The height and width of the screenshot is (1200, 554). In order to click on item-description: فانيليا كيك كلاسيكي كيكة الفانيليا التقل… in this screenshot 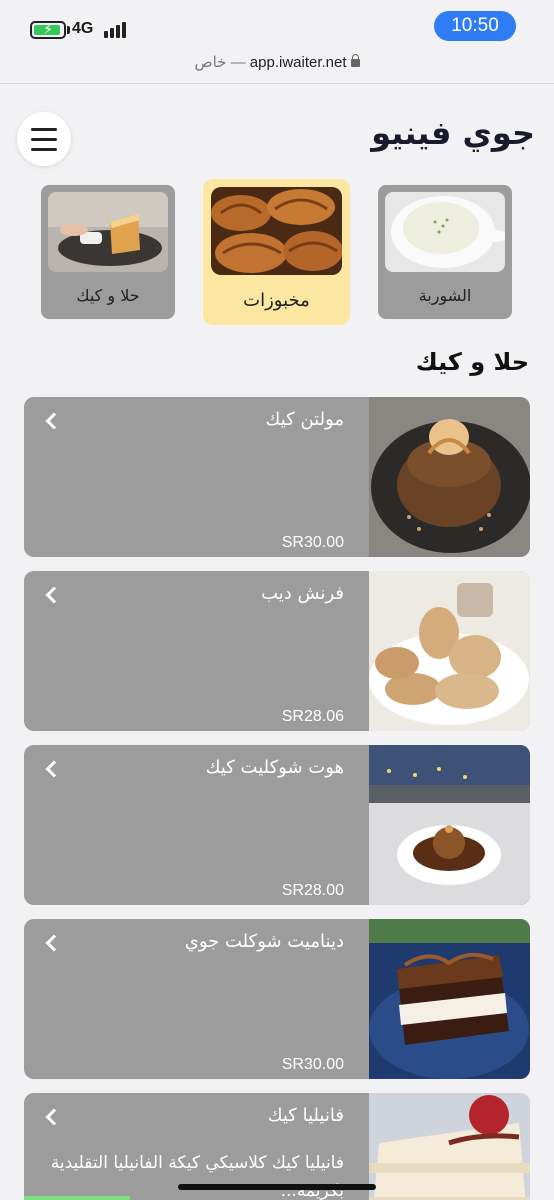, I will do `click(197, 1176)`.